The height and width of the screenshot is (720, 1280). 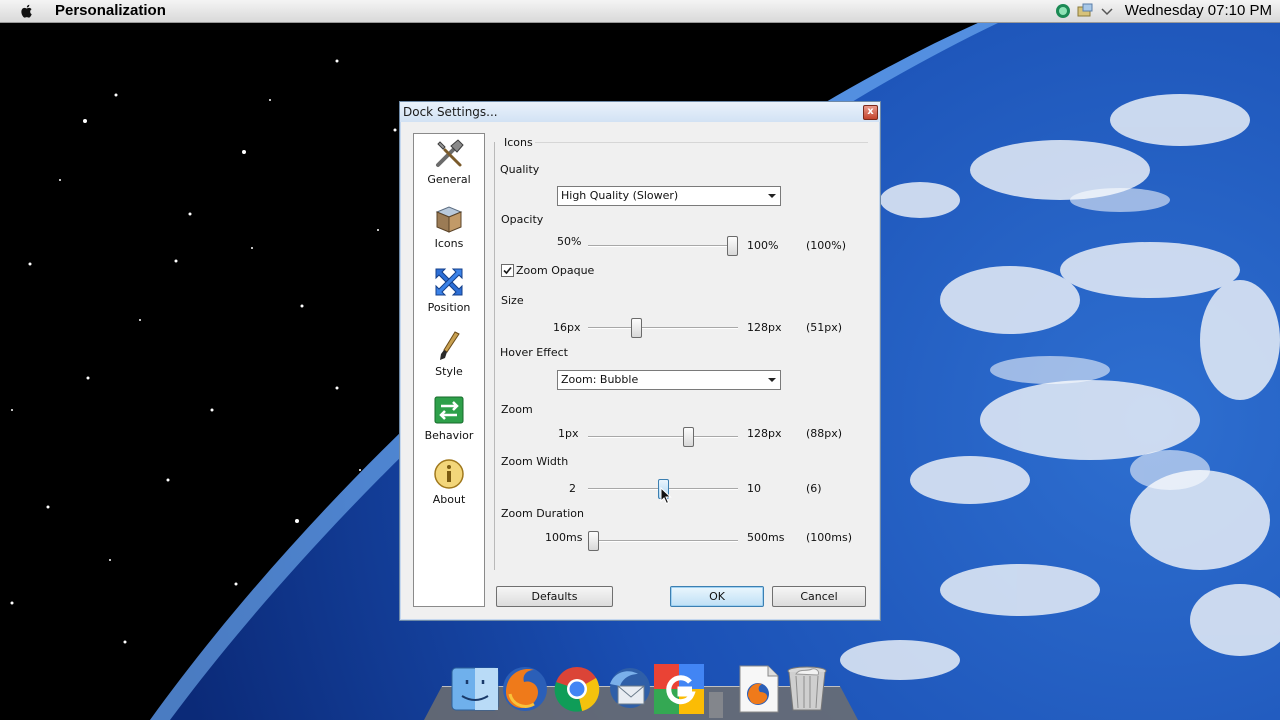 I want to click on chrome-icon, so click(x=577, y=689).